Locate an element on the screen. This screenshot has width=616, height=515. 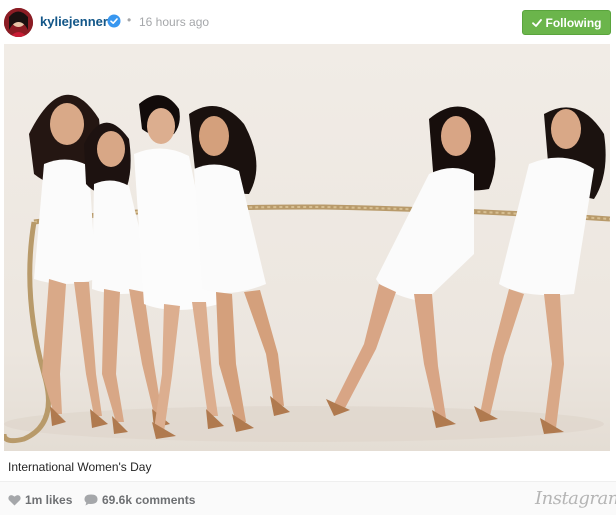
comments-count: 69.6k comments is located at coordinates (139, 500).